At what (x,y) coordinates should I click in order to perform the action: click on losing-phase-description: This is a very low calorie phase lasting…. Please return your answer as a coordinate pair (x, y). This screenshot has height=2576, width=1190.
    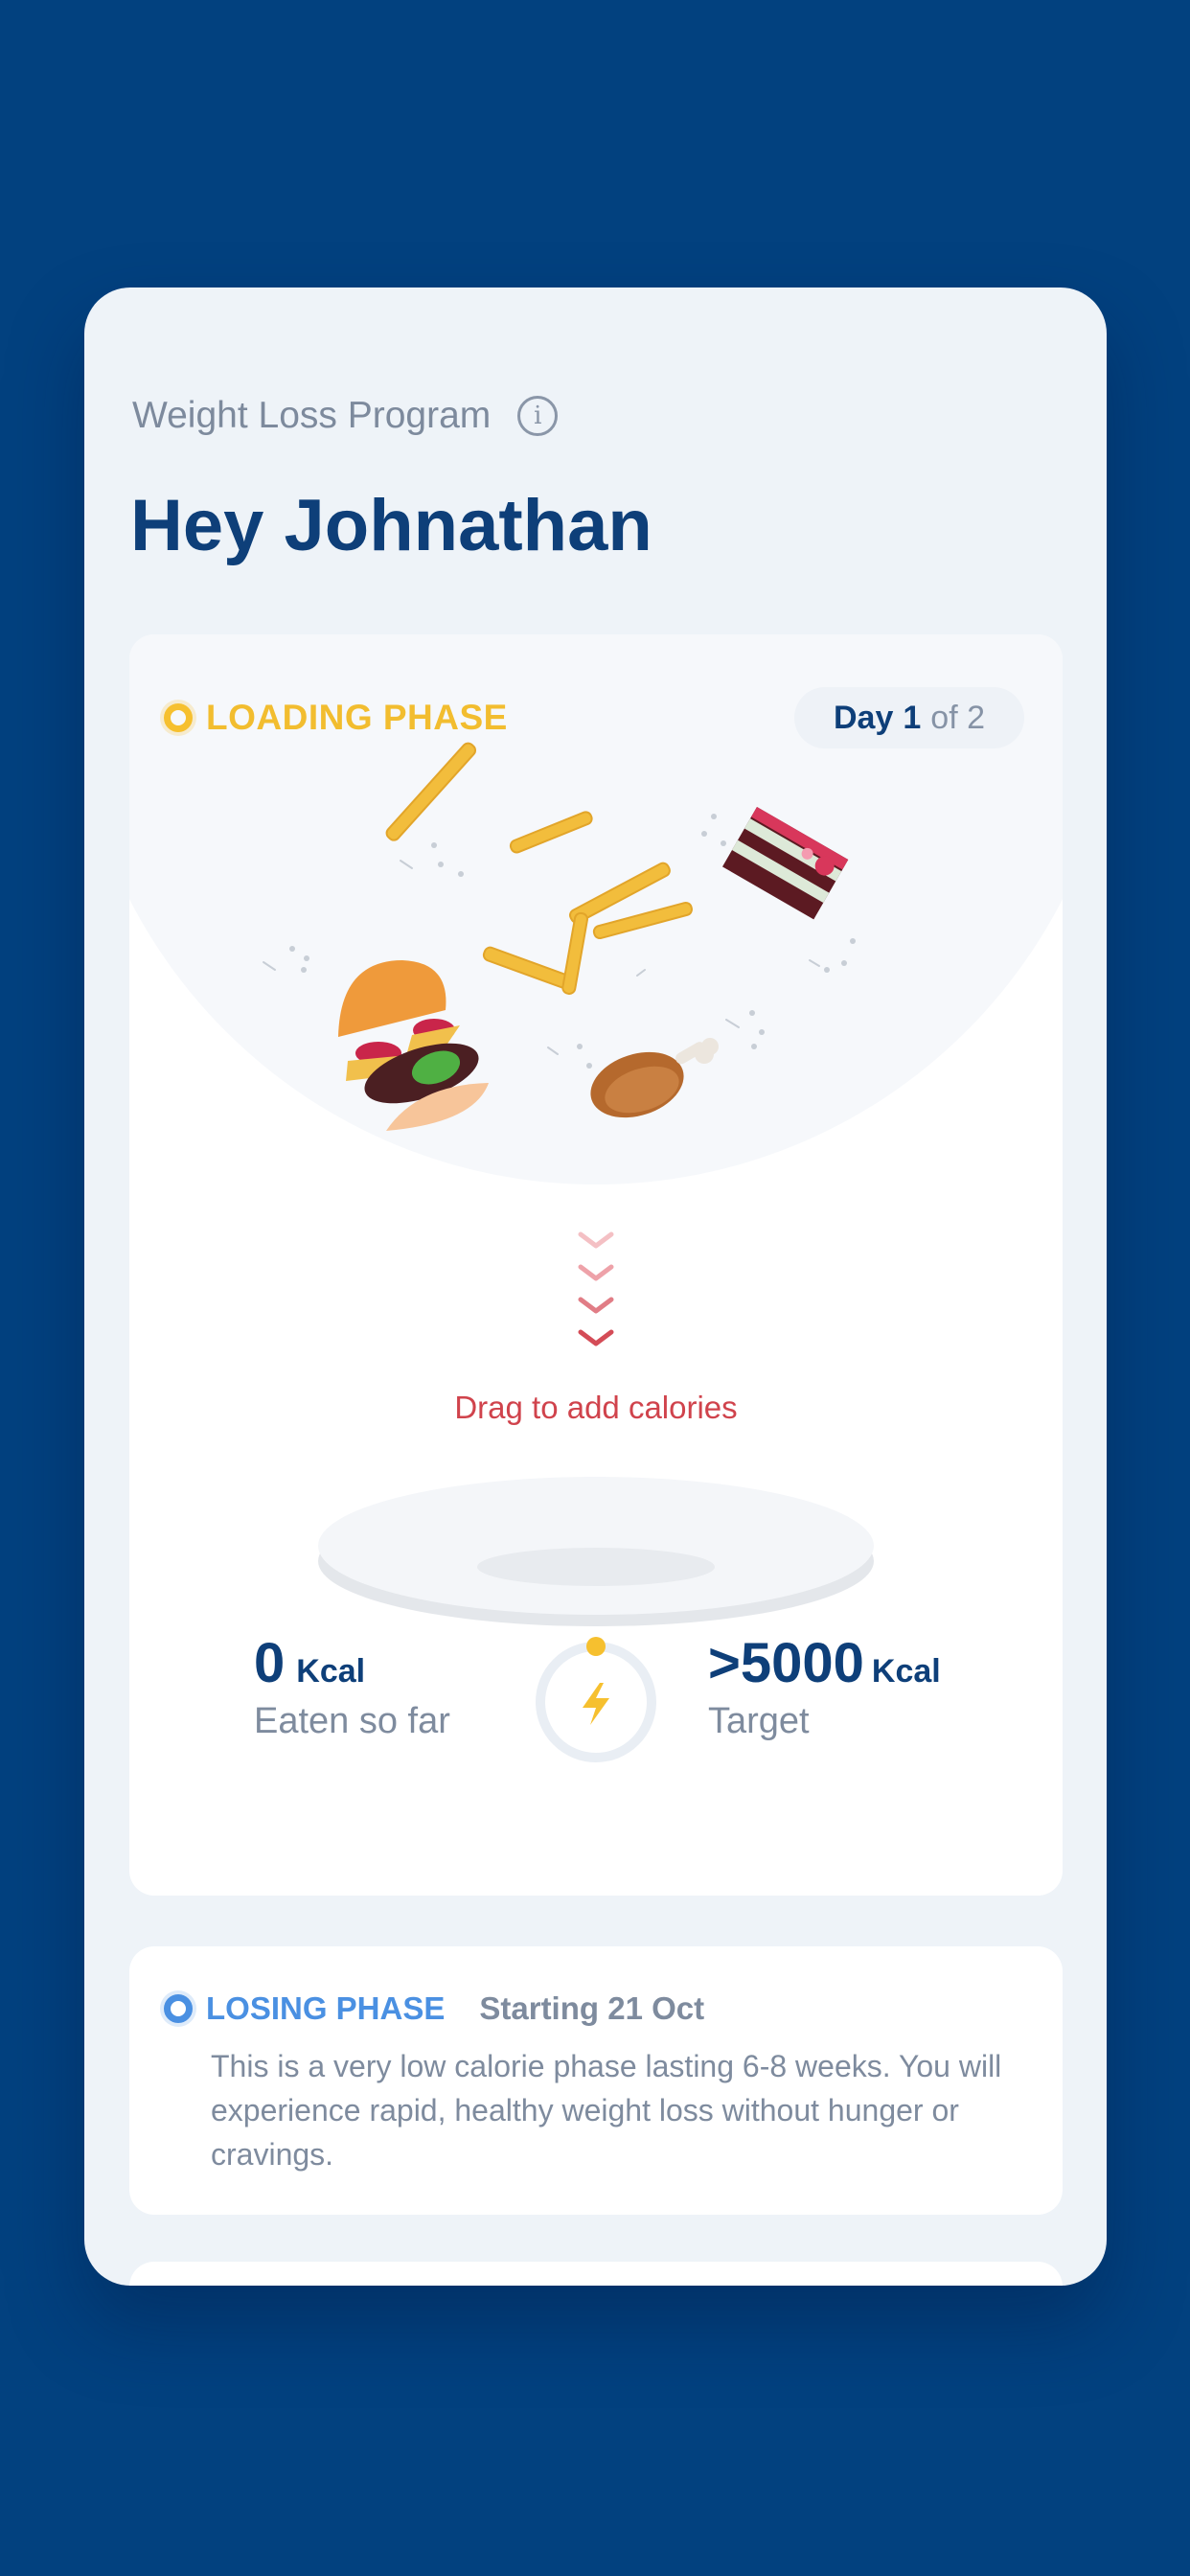
    Looking at the image, I should click on (606, 2110).